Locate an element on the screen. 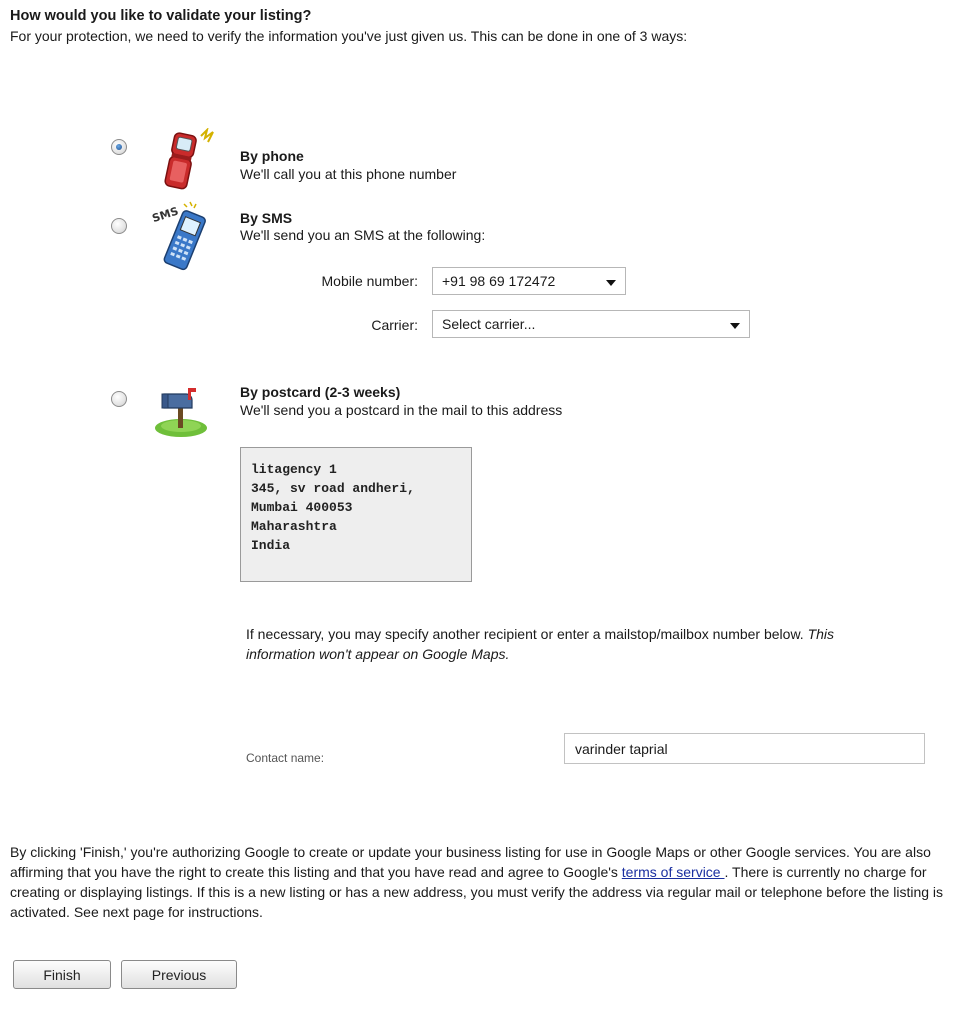 The height and width of the screenshot is (1017, 974). finish-button: Finish is located at coordinates (62, 974).